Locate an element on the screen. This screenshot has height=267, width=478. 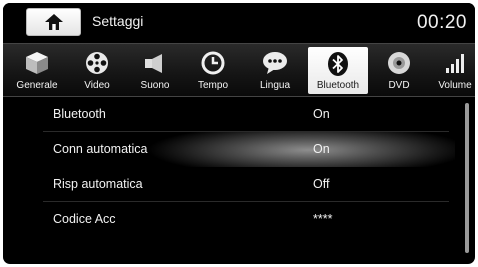
scrollbar is located at coordinates (467, 178).